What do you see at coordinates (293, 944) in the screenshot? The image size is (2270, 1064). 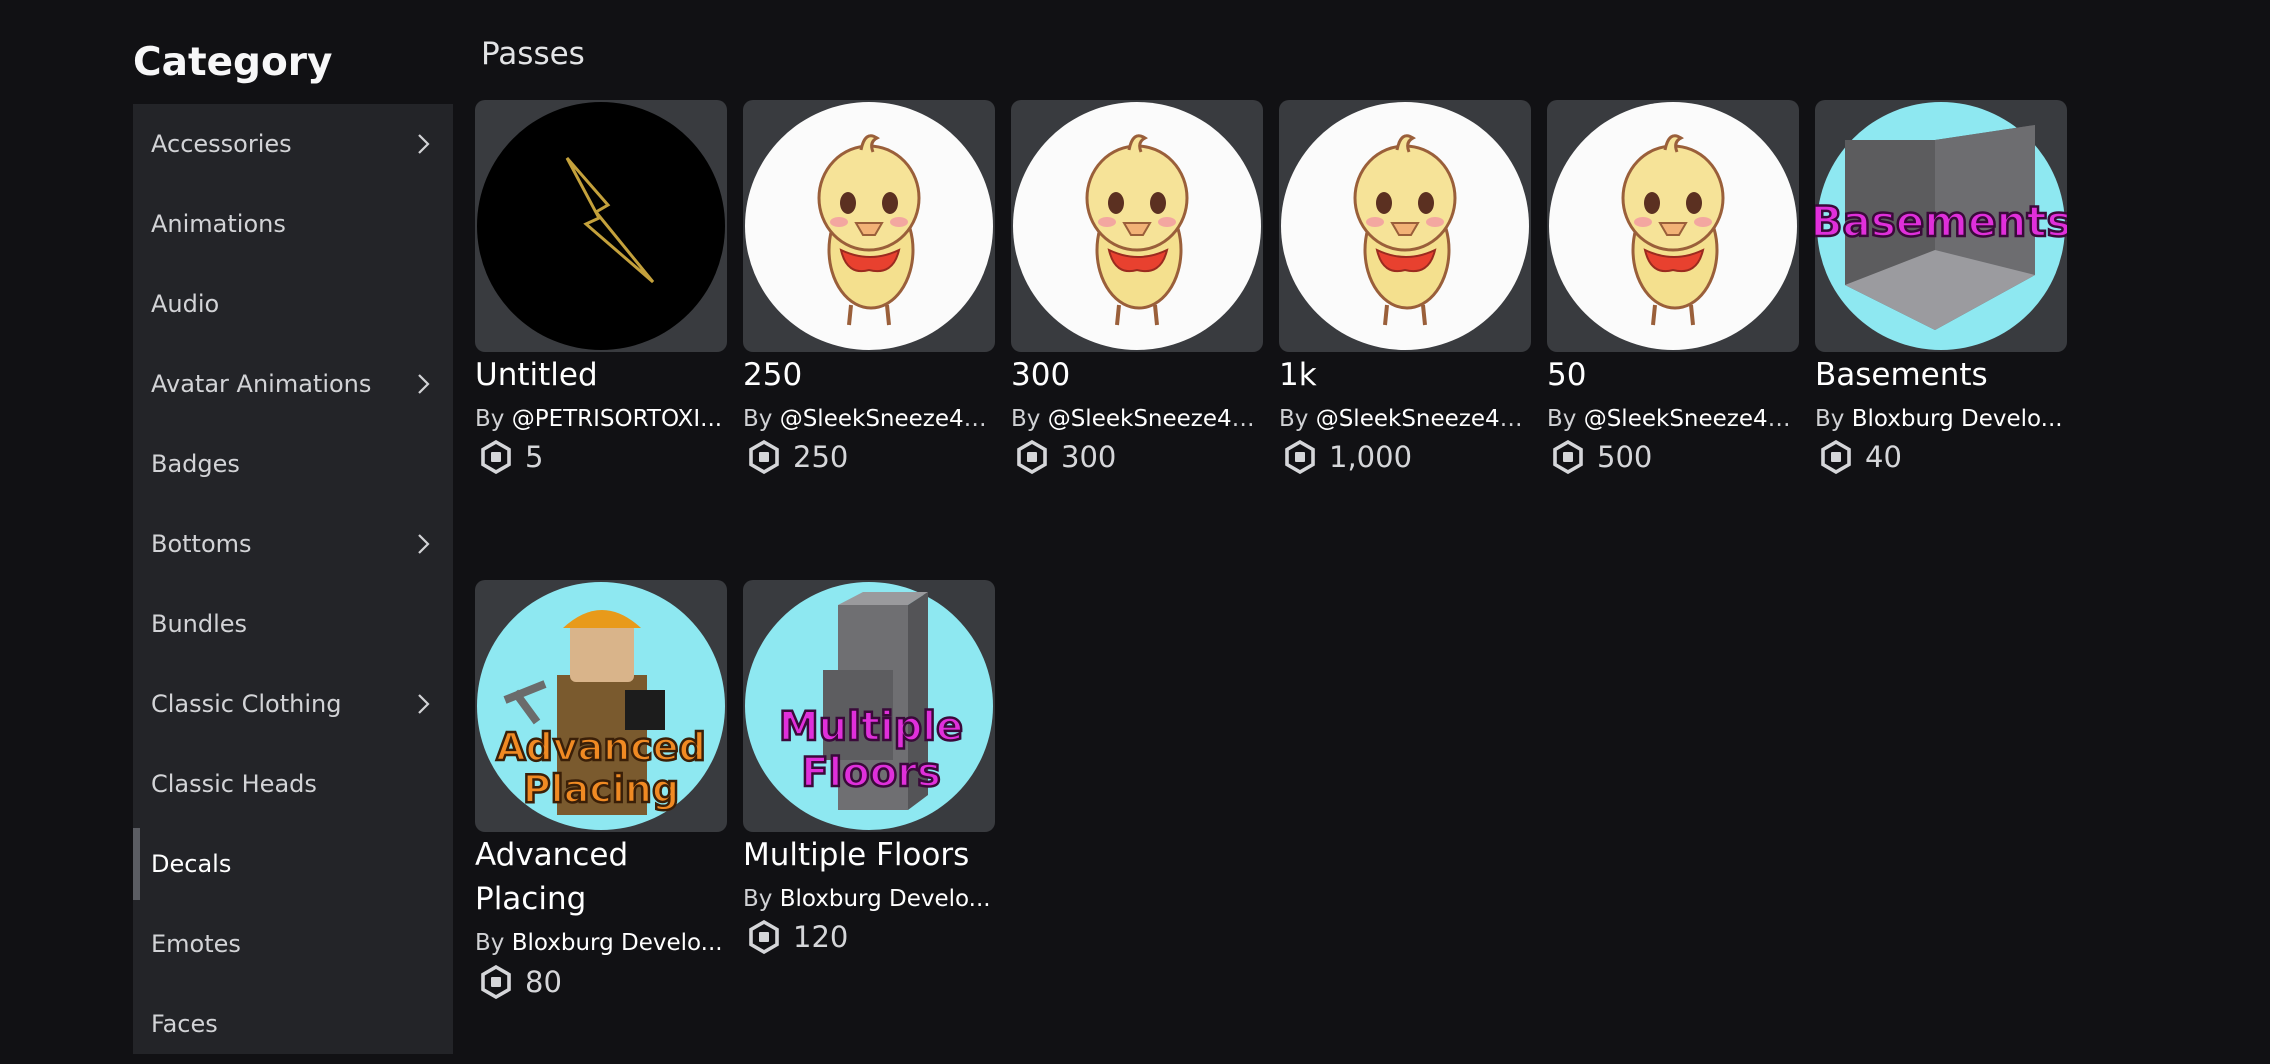 I see `sidebar-item-emotes: Emotes` at bounding box center [293, 944].